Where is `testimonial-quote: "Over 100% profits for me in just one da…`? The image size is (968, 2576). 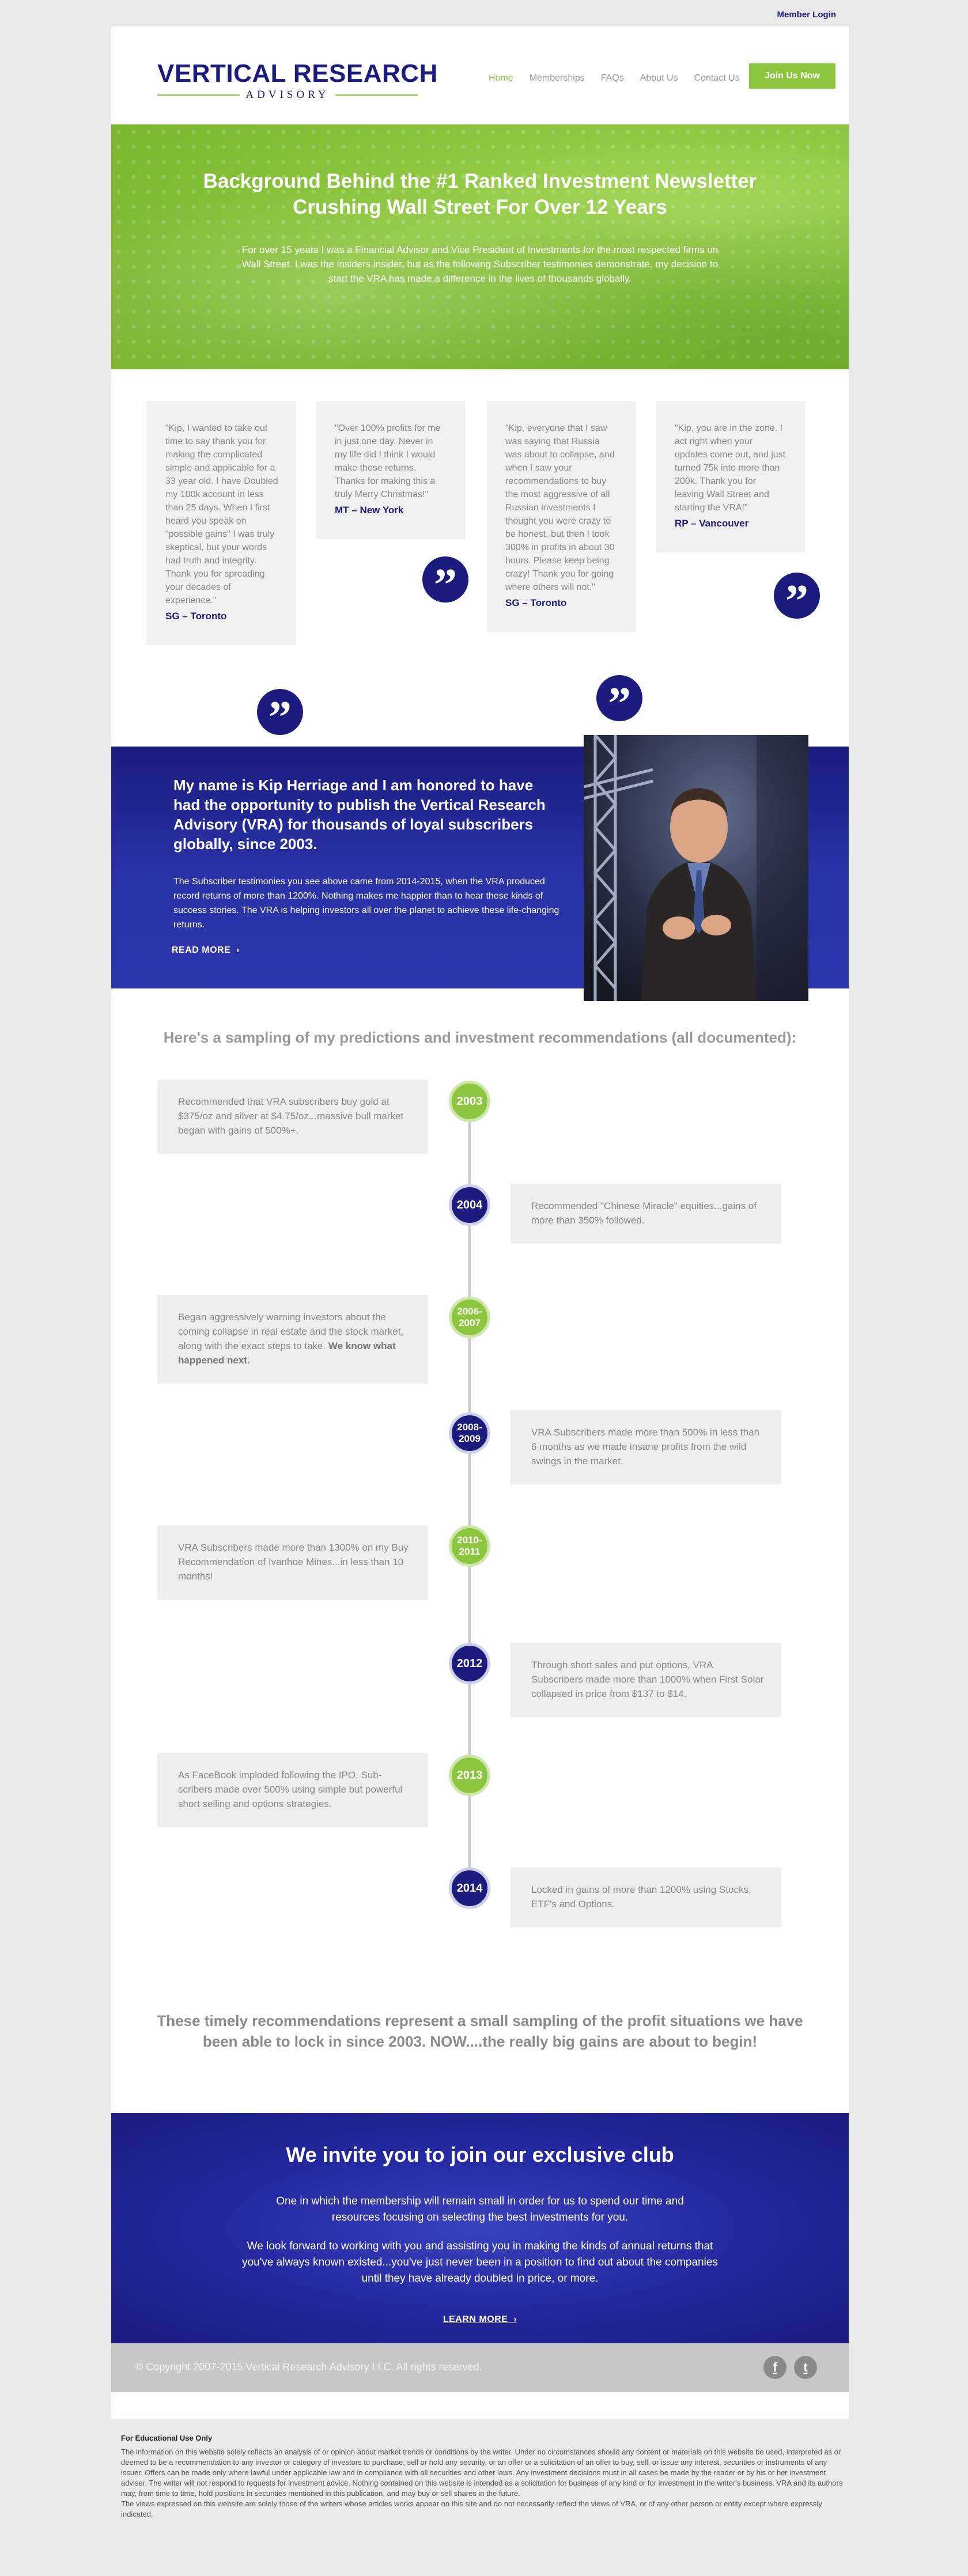
testimonial-quote: "Over 100% profits for me in just one da… is located at coordinates (388, 461).